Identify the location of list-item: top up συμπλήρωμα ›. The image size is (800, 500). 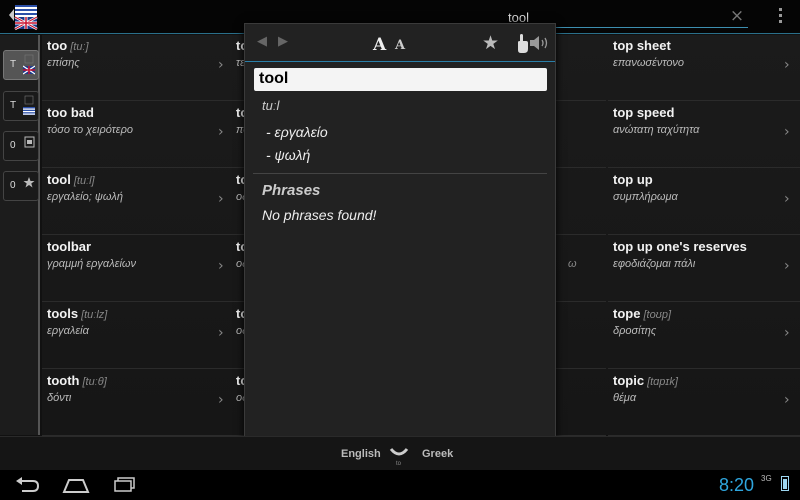
(704, 202).